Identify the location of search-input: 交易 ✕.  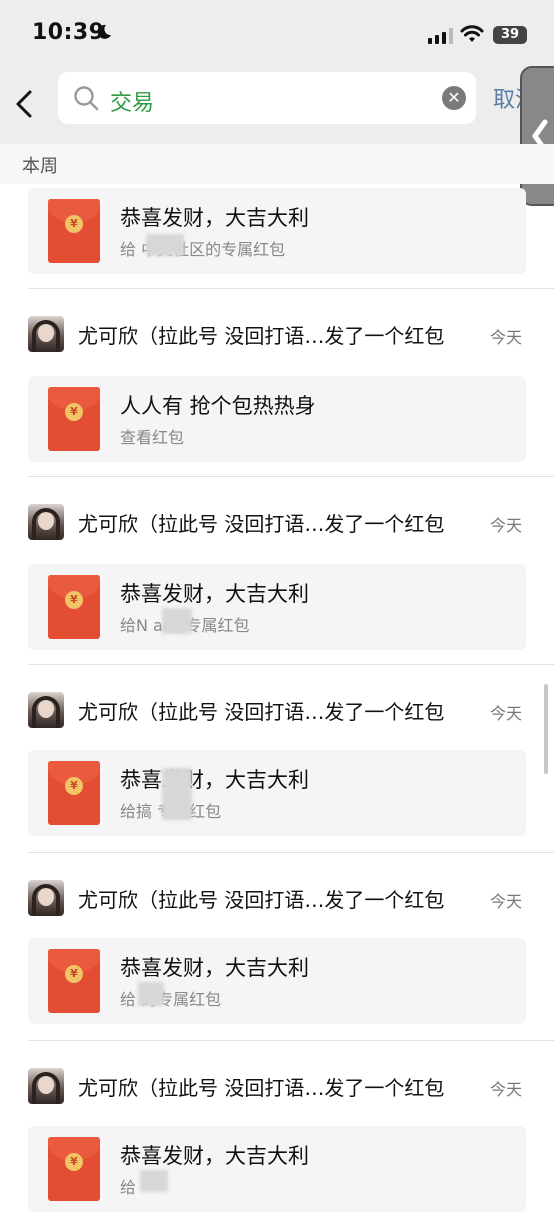
(267, 98).